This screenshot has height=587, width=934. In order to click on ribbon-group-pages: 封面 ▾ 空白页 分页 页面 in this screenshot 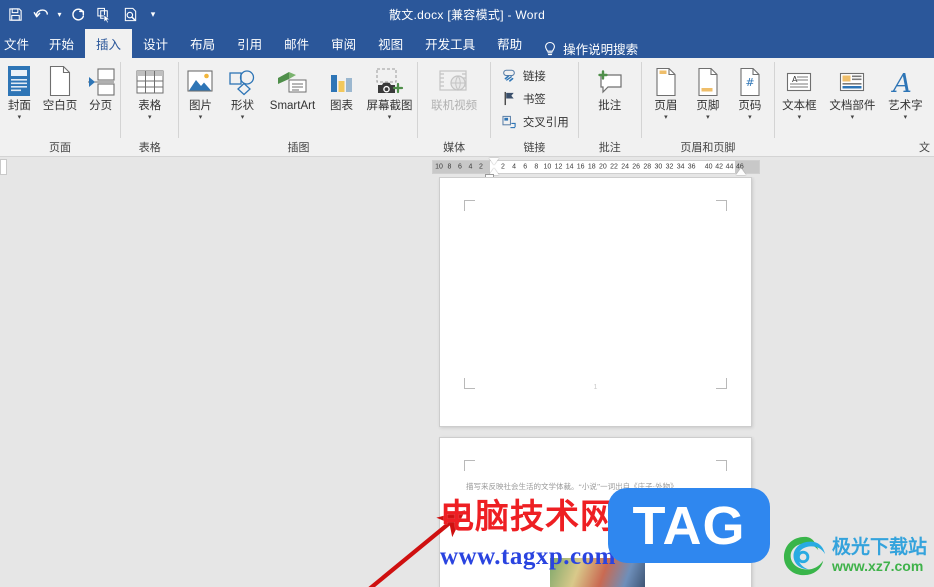, I will do `click(60, 107)`.